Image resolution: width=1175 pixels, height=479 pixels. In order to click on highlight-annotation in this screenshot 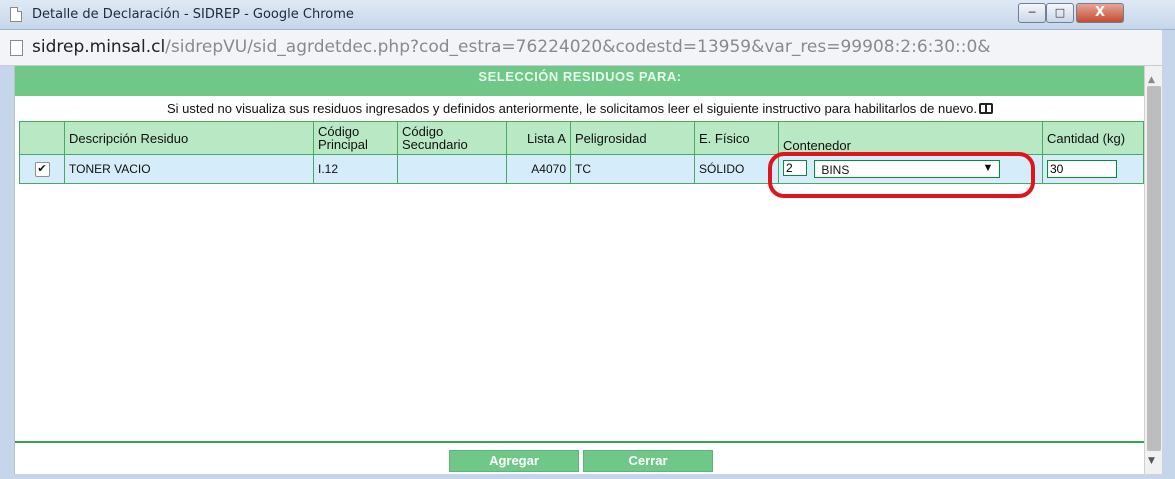, I will do `click(901, 175)`.